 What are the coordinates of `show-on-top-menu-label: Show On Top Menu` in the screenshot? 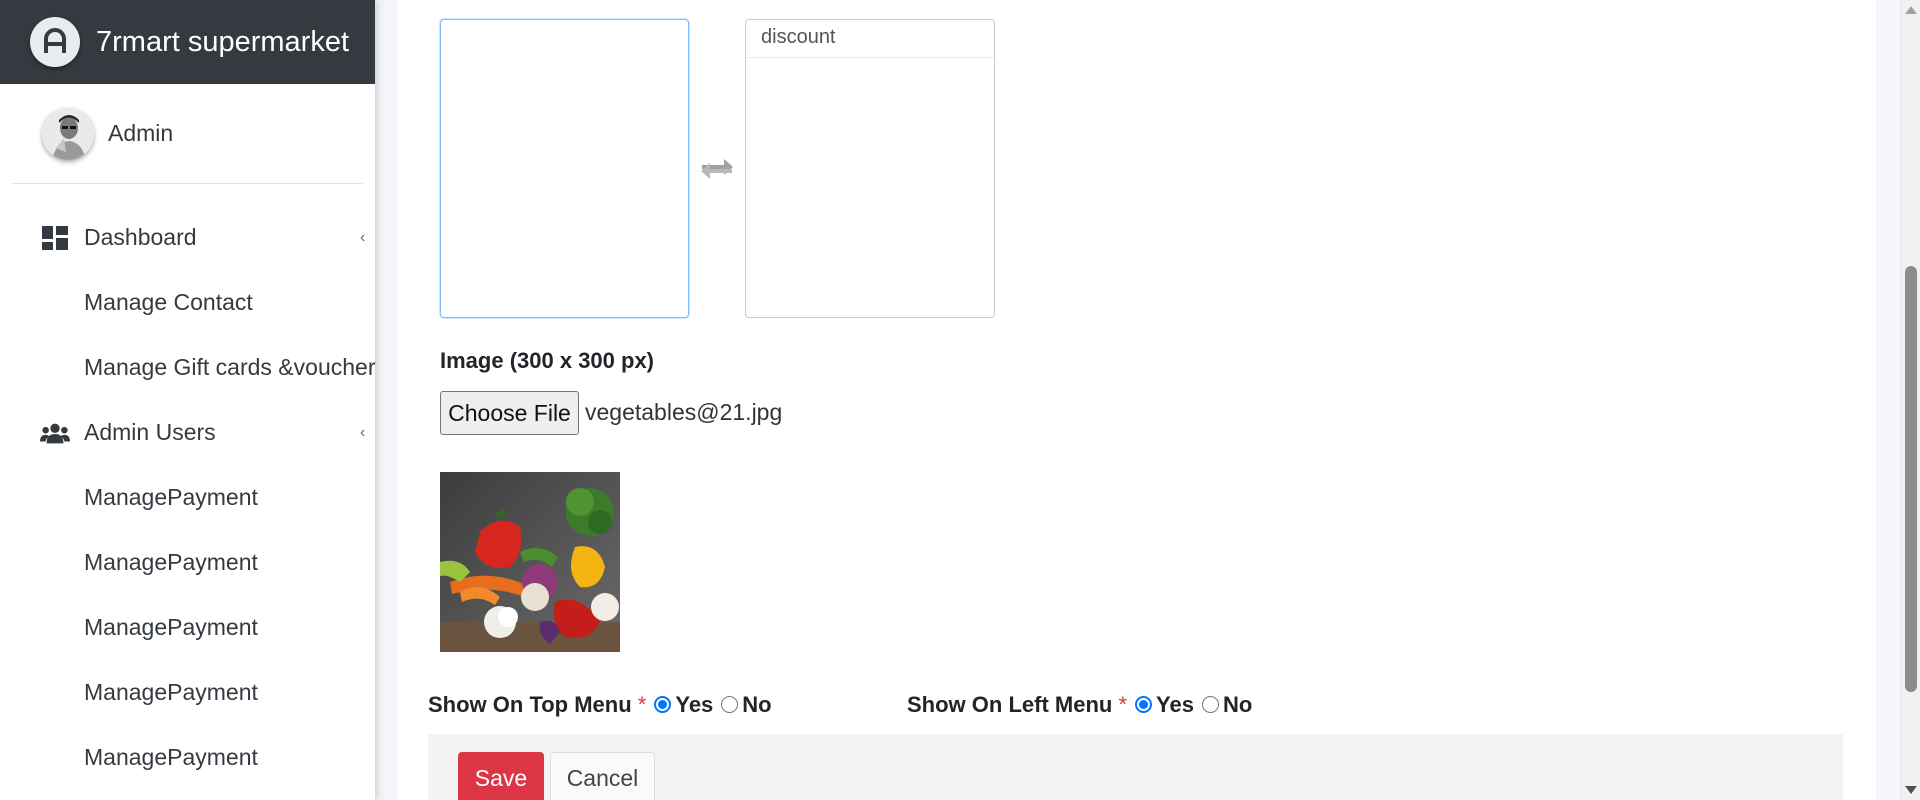 It's located at (530, 704).